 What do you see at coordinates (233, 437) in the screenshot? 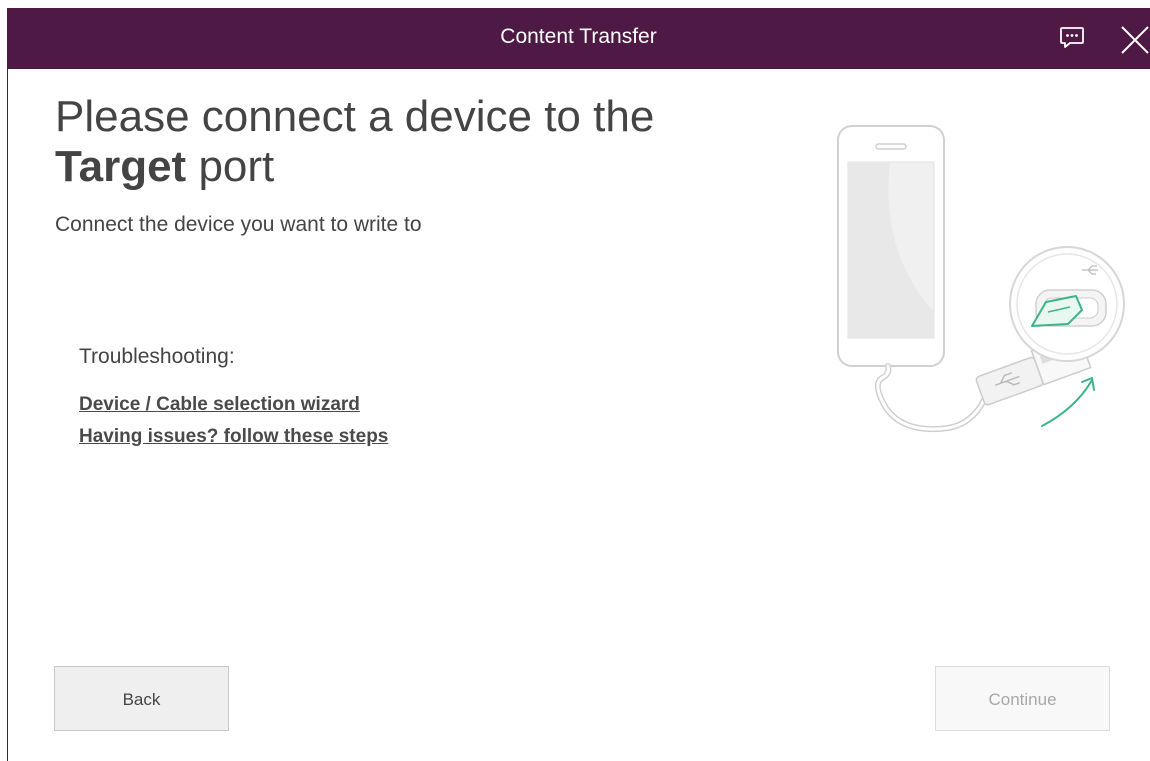
I see `having-issues-link: Having issues? follow these steps` at bounding box center [233, 437].